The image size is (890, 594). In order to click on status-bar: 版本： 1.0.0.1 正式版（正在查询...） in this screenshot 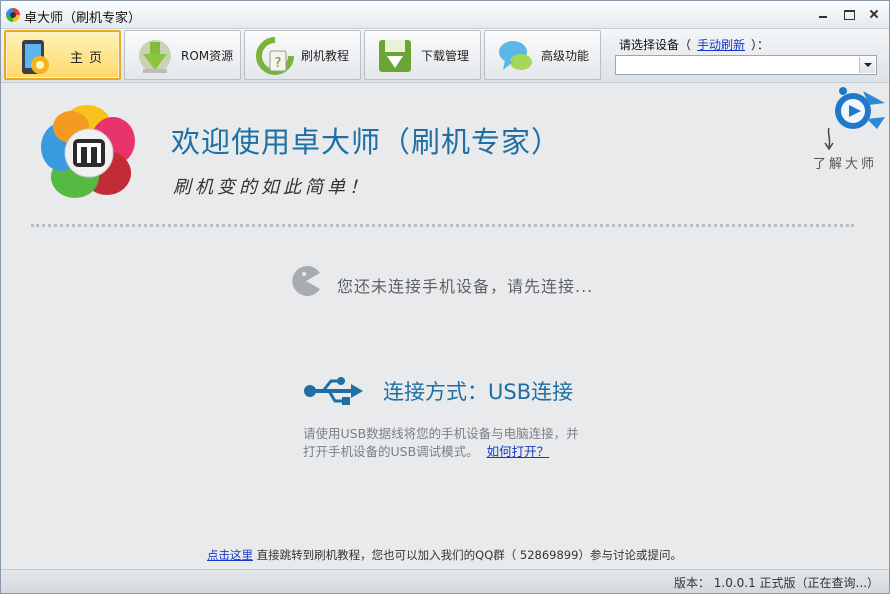, I will do `click(445, 581)`.